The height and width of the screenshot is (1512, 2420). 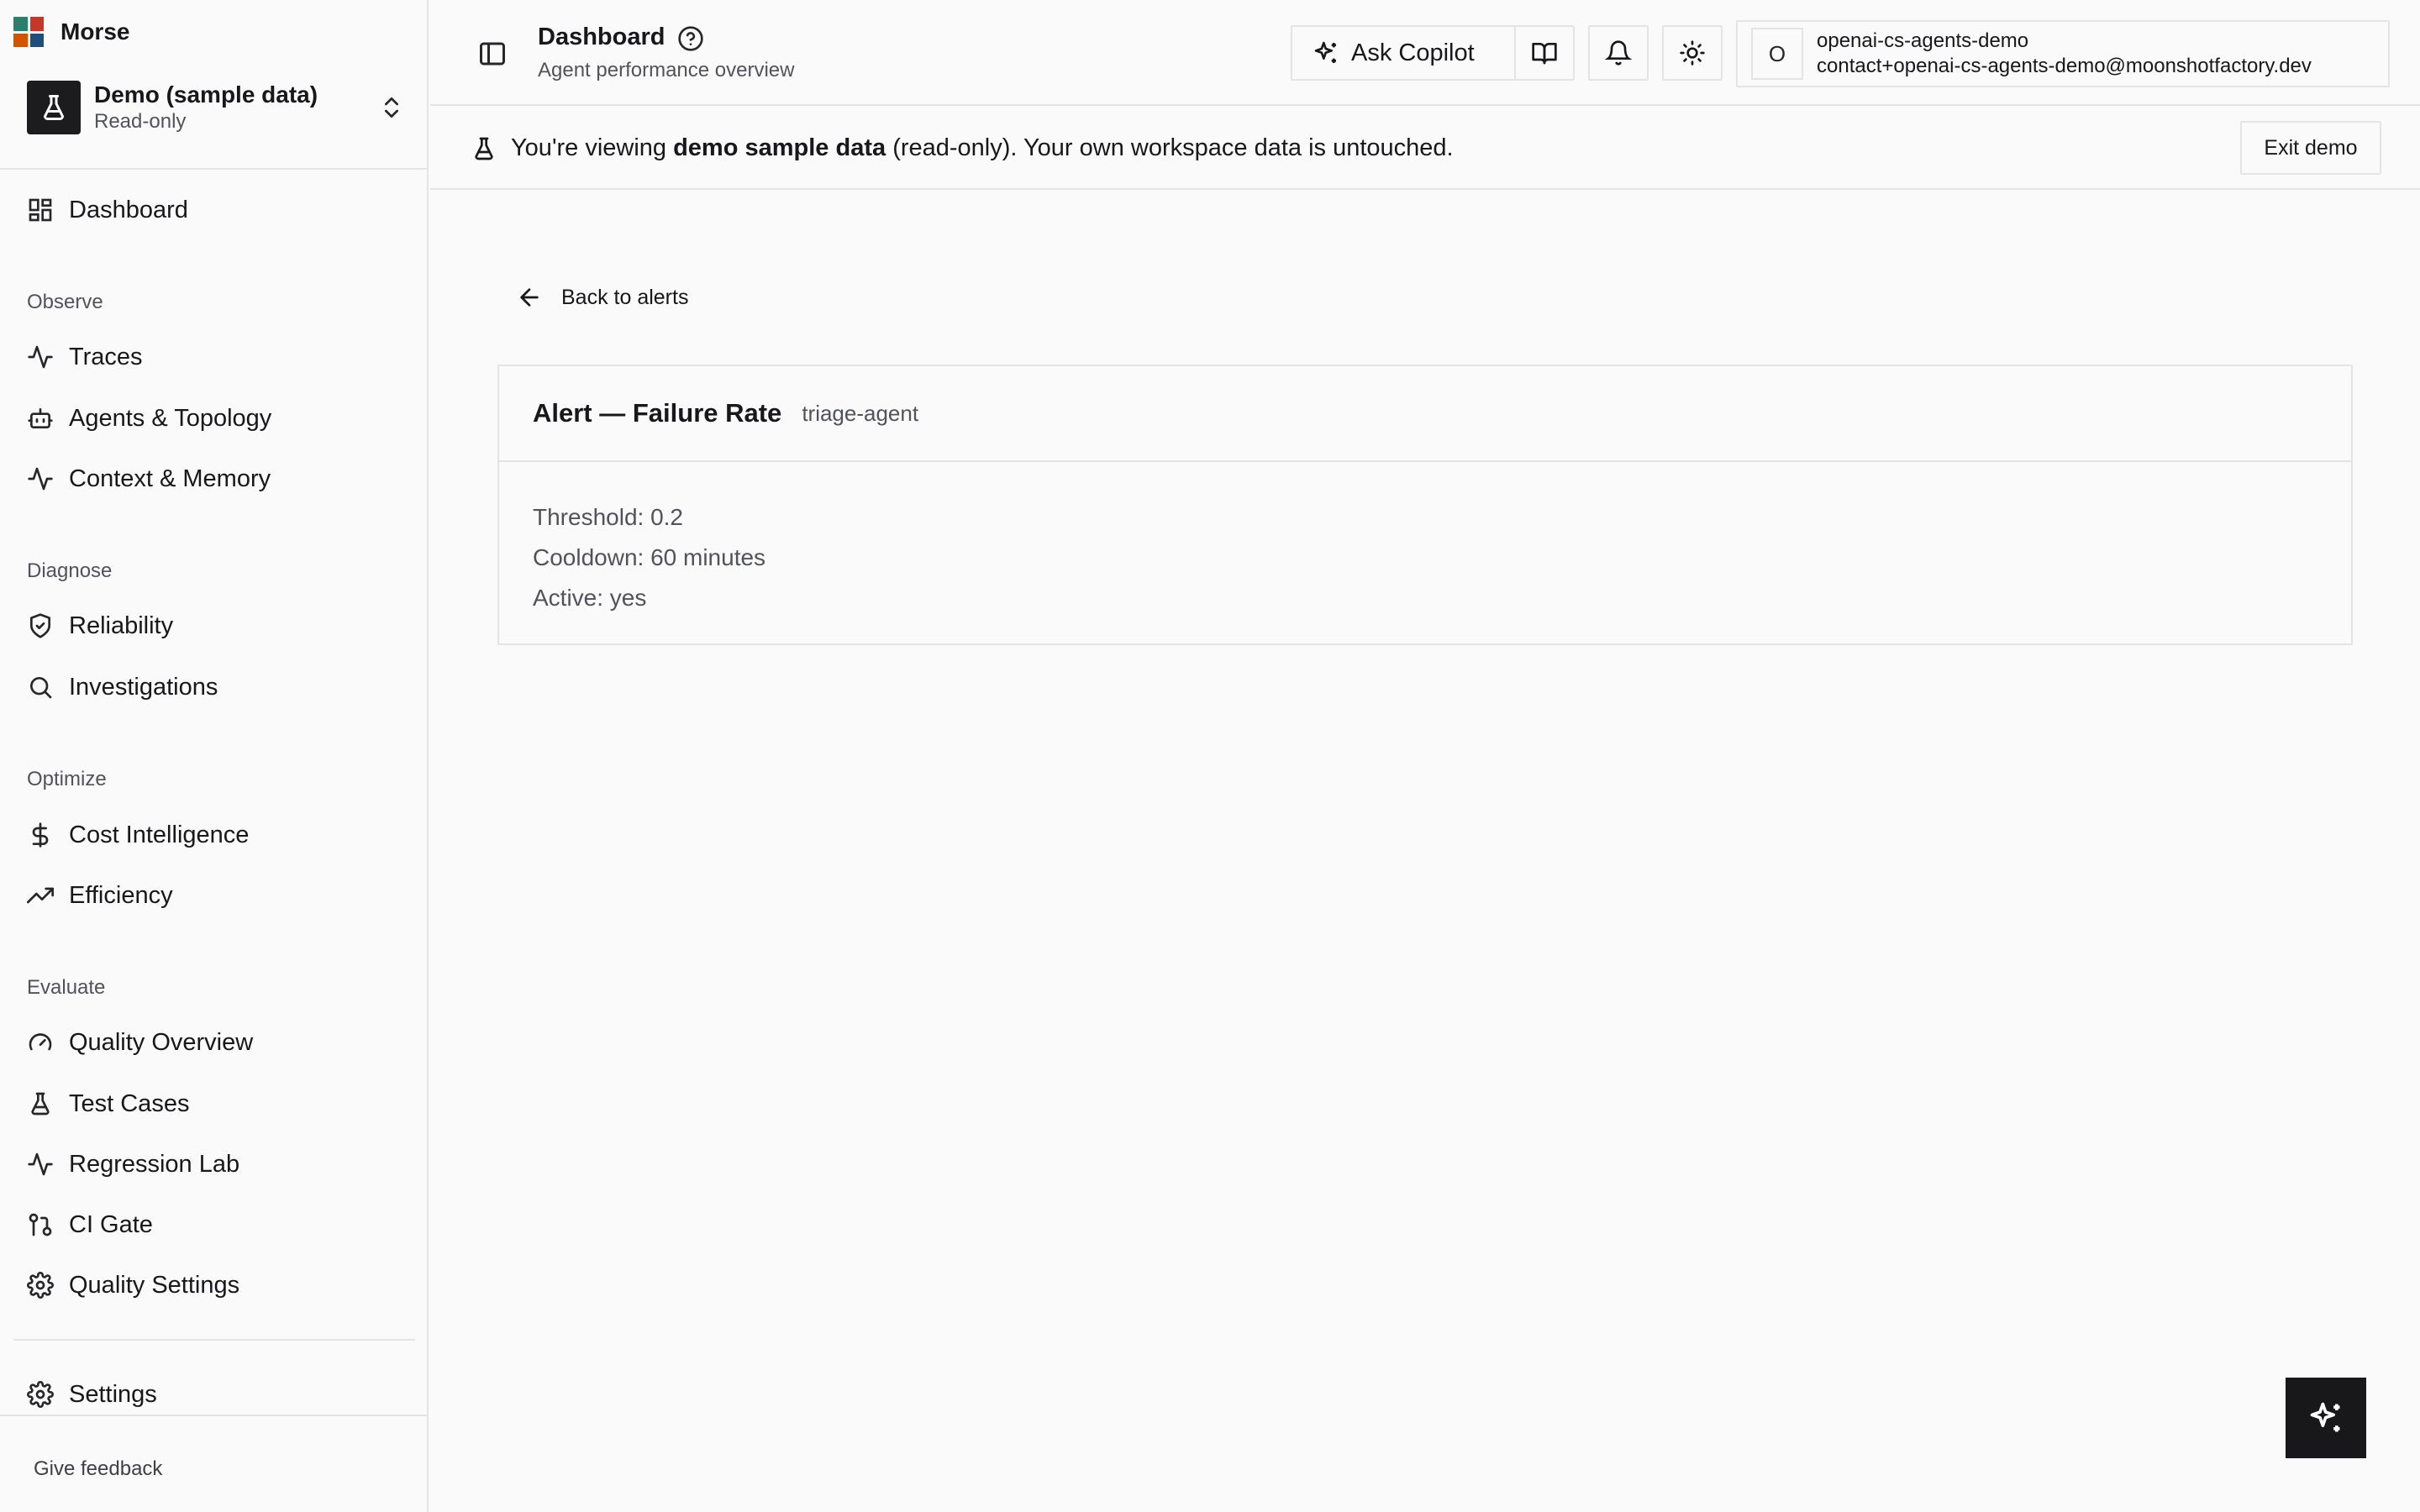 What do you see at coordinates (67, 779) in the screenshot?
I see `section-title-optimize: Optimize` at bounding box center [67, 779].